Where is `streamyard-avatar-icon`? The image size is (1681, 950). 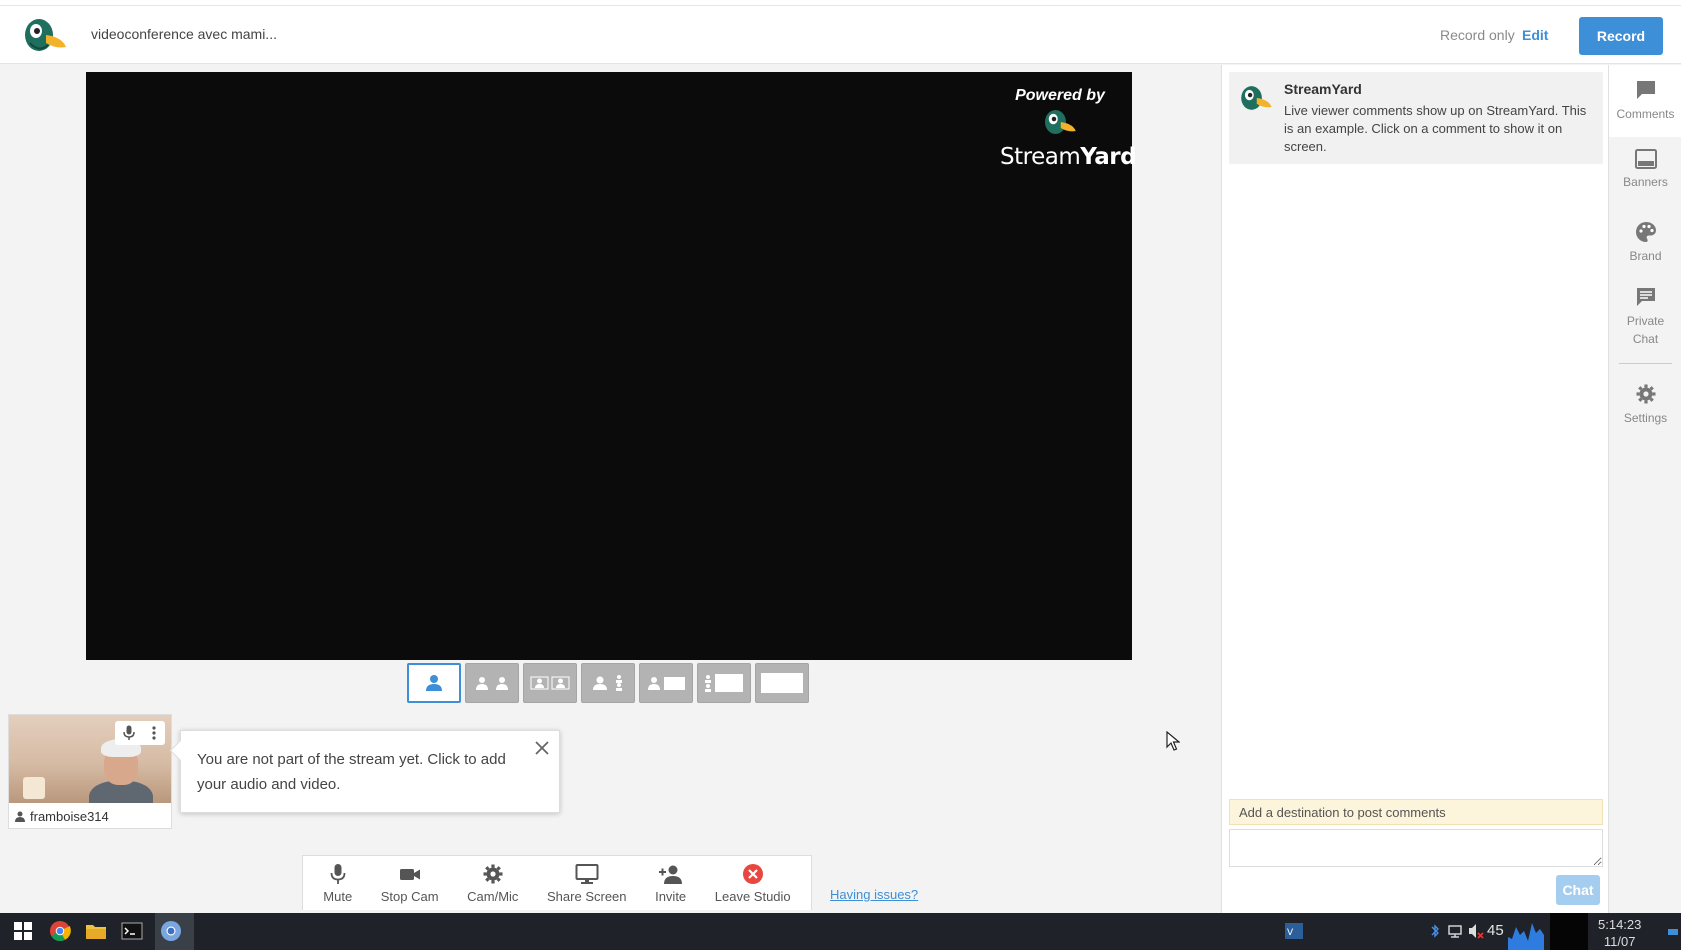 streamyard-avatar-icon is located at coordinates (1256, 98).